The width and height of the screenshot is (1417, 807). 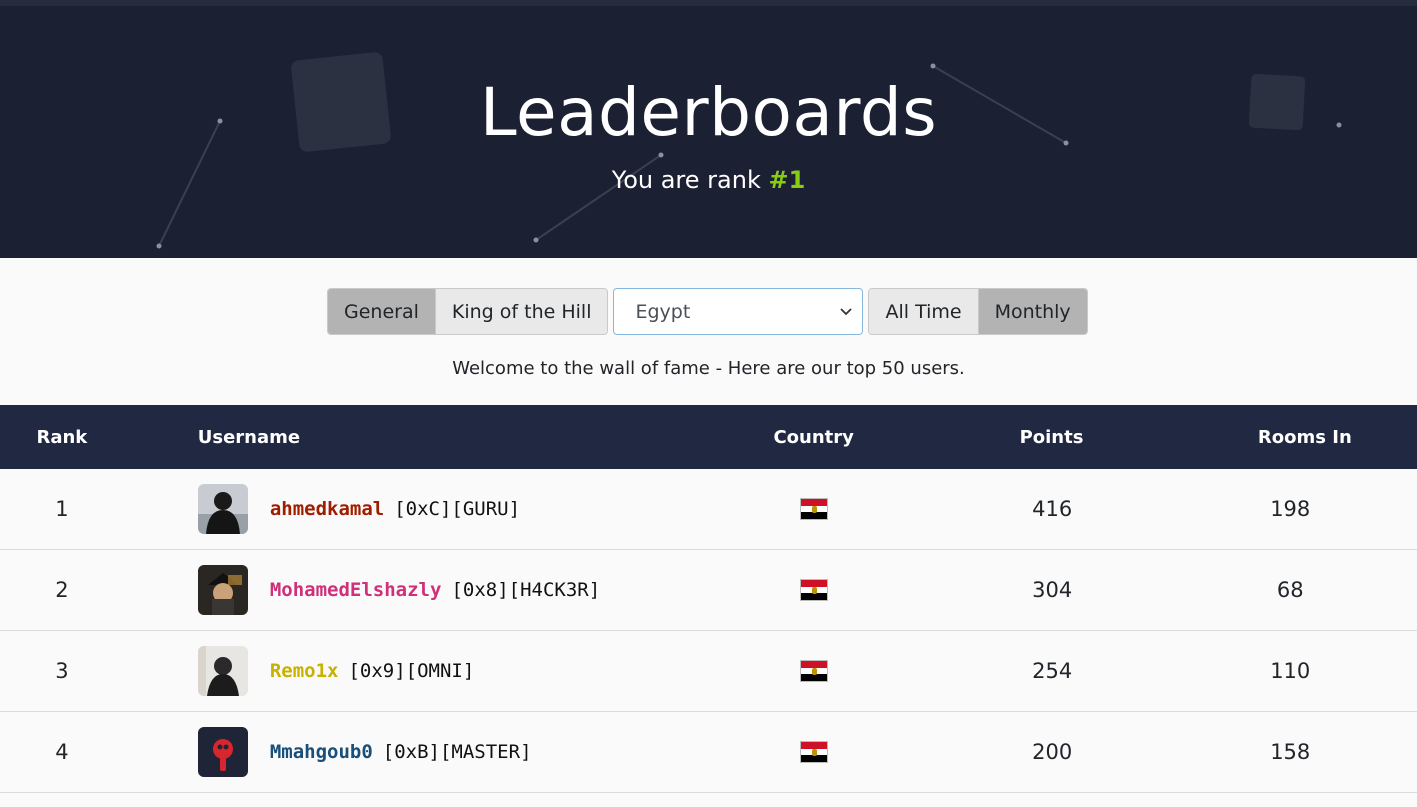 I want to click on row-rank: 3, so click(x=62, y=671).